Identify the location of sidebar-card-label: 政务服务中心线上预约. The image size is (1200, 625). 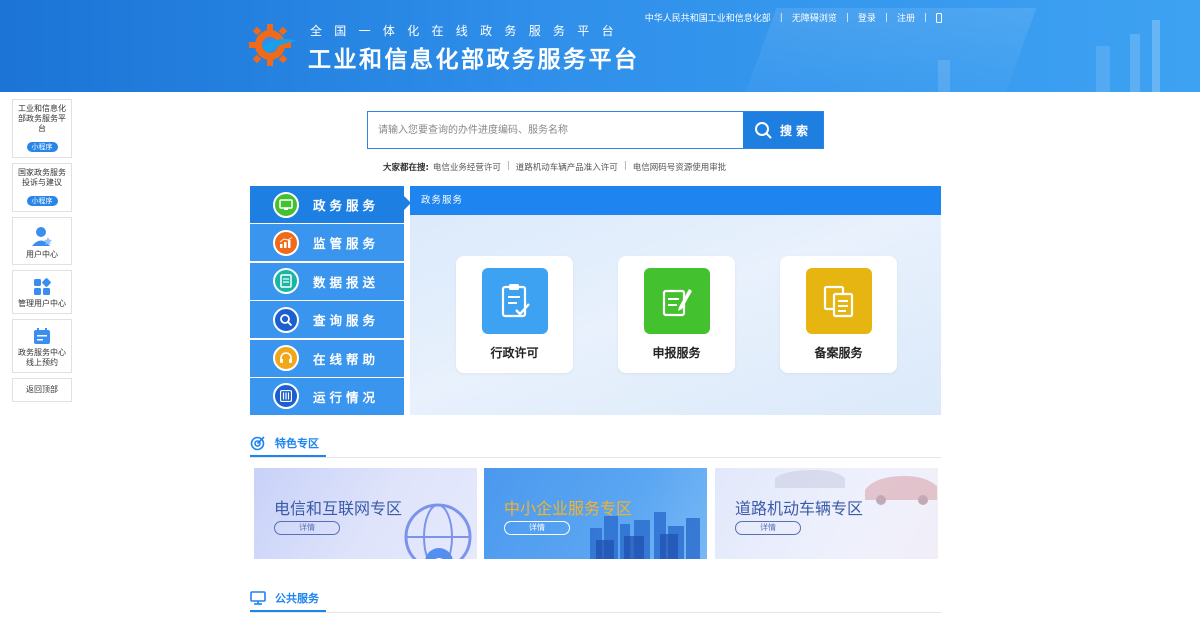
(42, 357).